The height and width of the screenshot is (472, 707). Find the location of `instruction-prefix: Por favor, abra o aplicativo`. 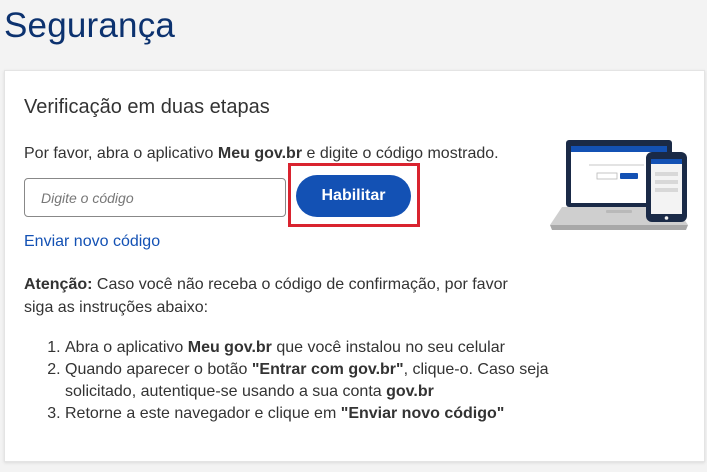

instruction-prefix: Por favor, abra o aplicativo is located at coordinates (121, 153).